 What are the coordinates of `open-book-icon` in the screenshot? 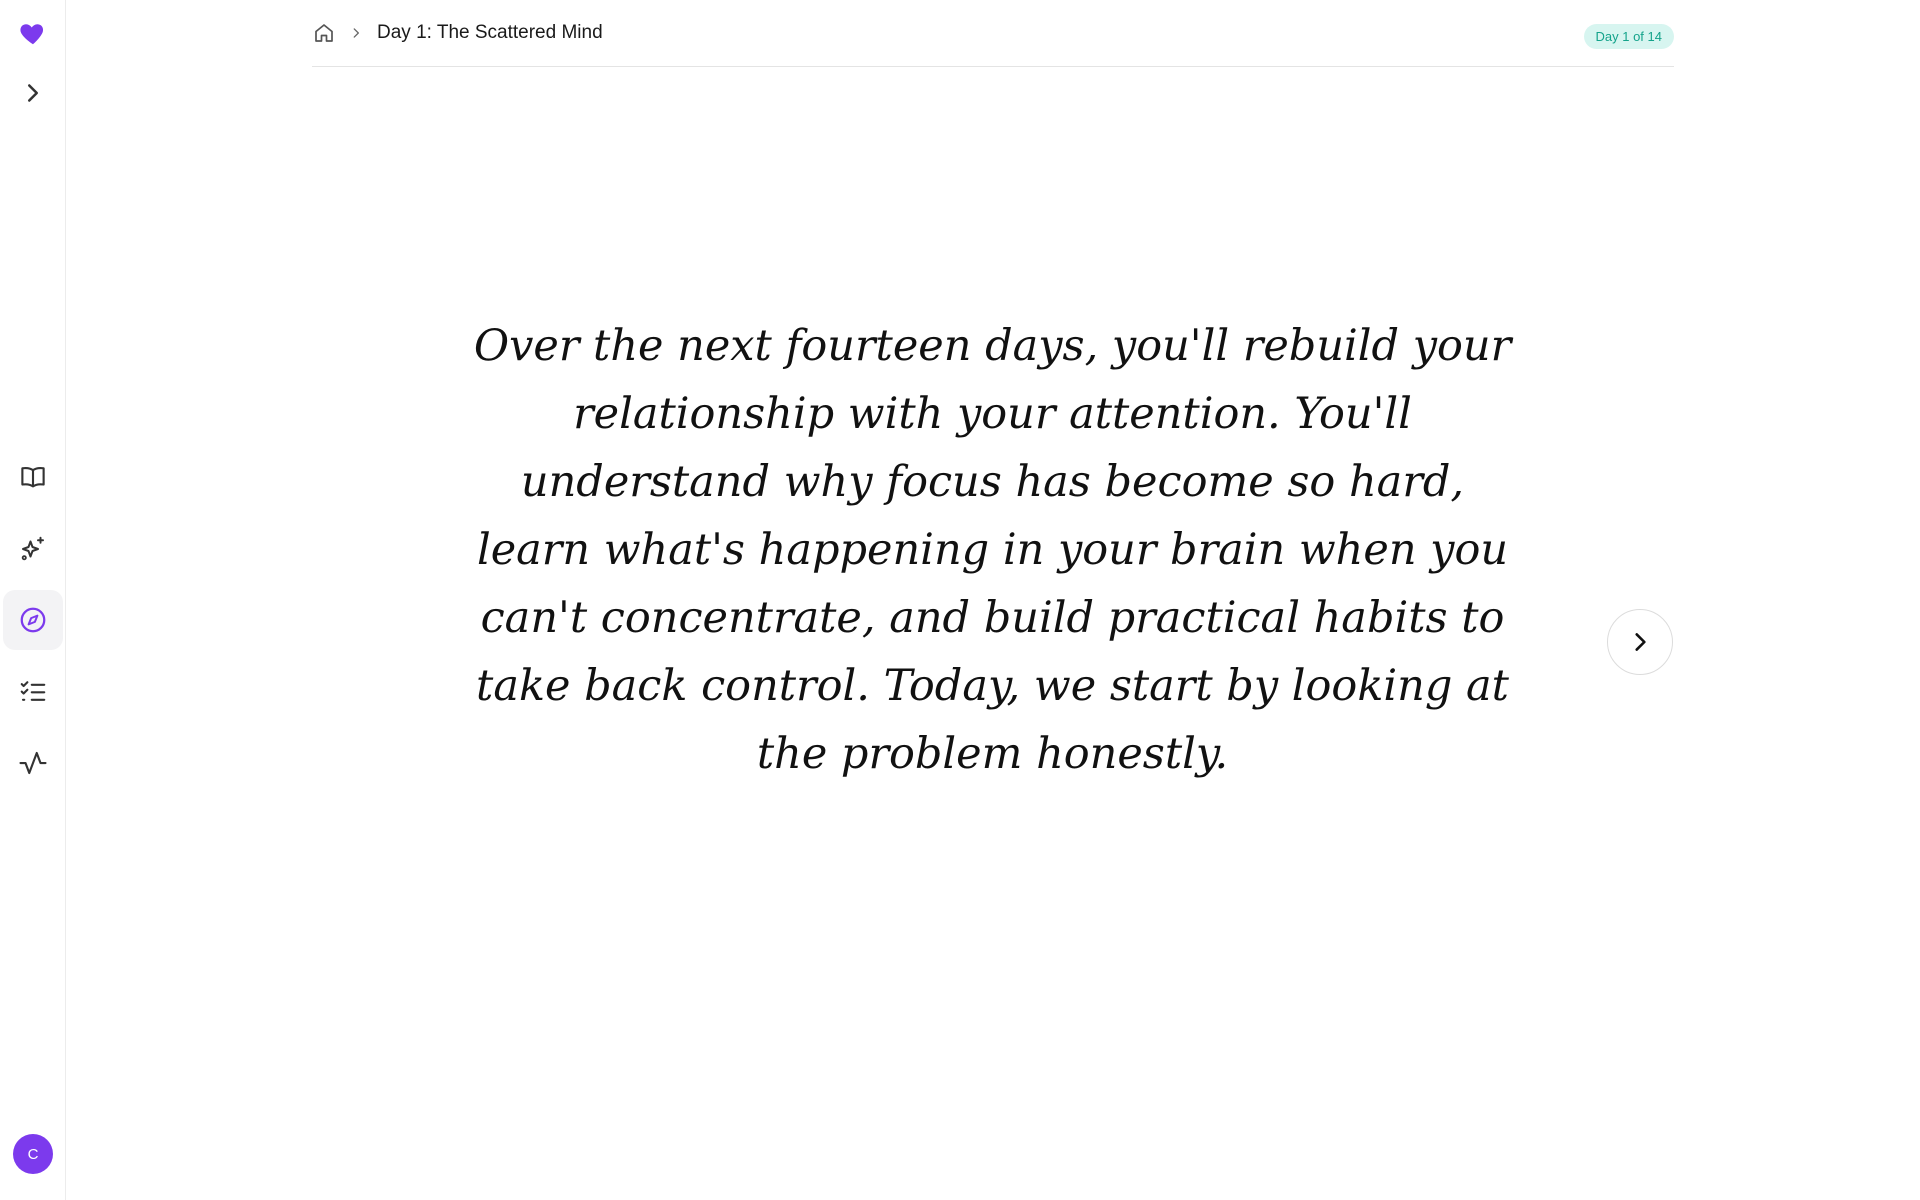 It's located at (33, 477).